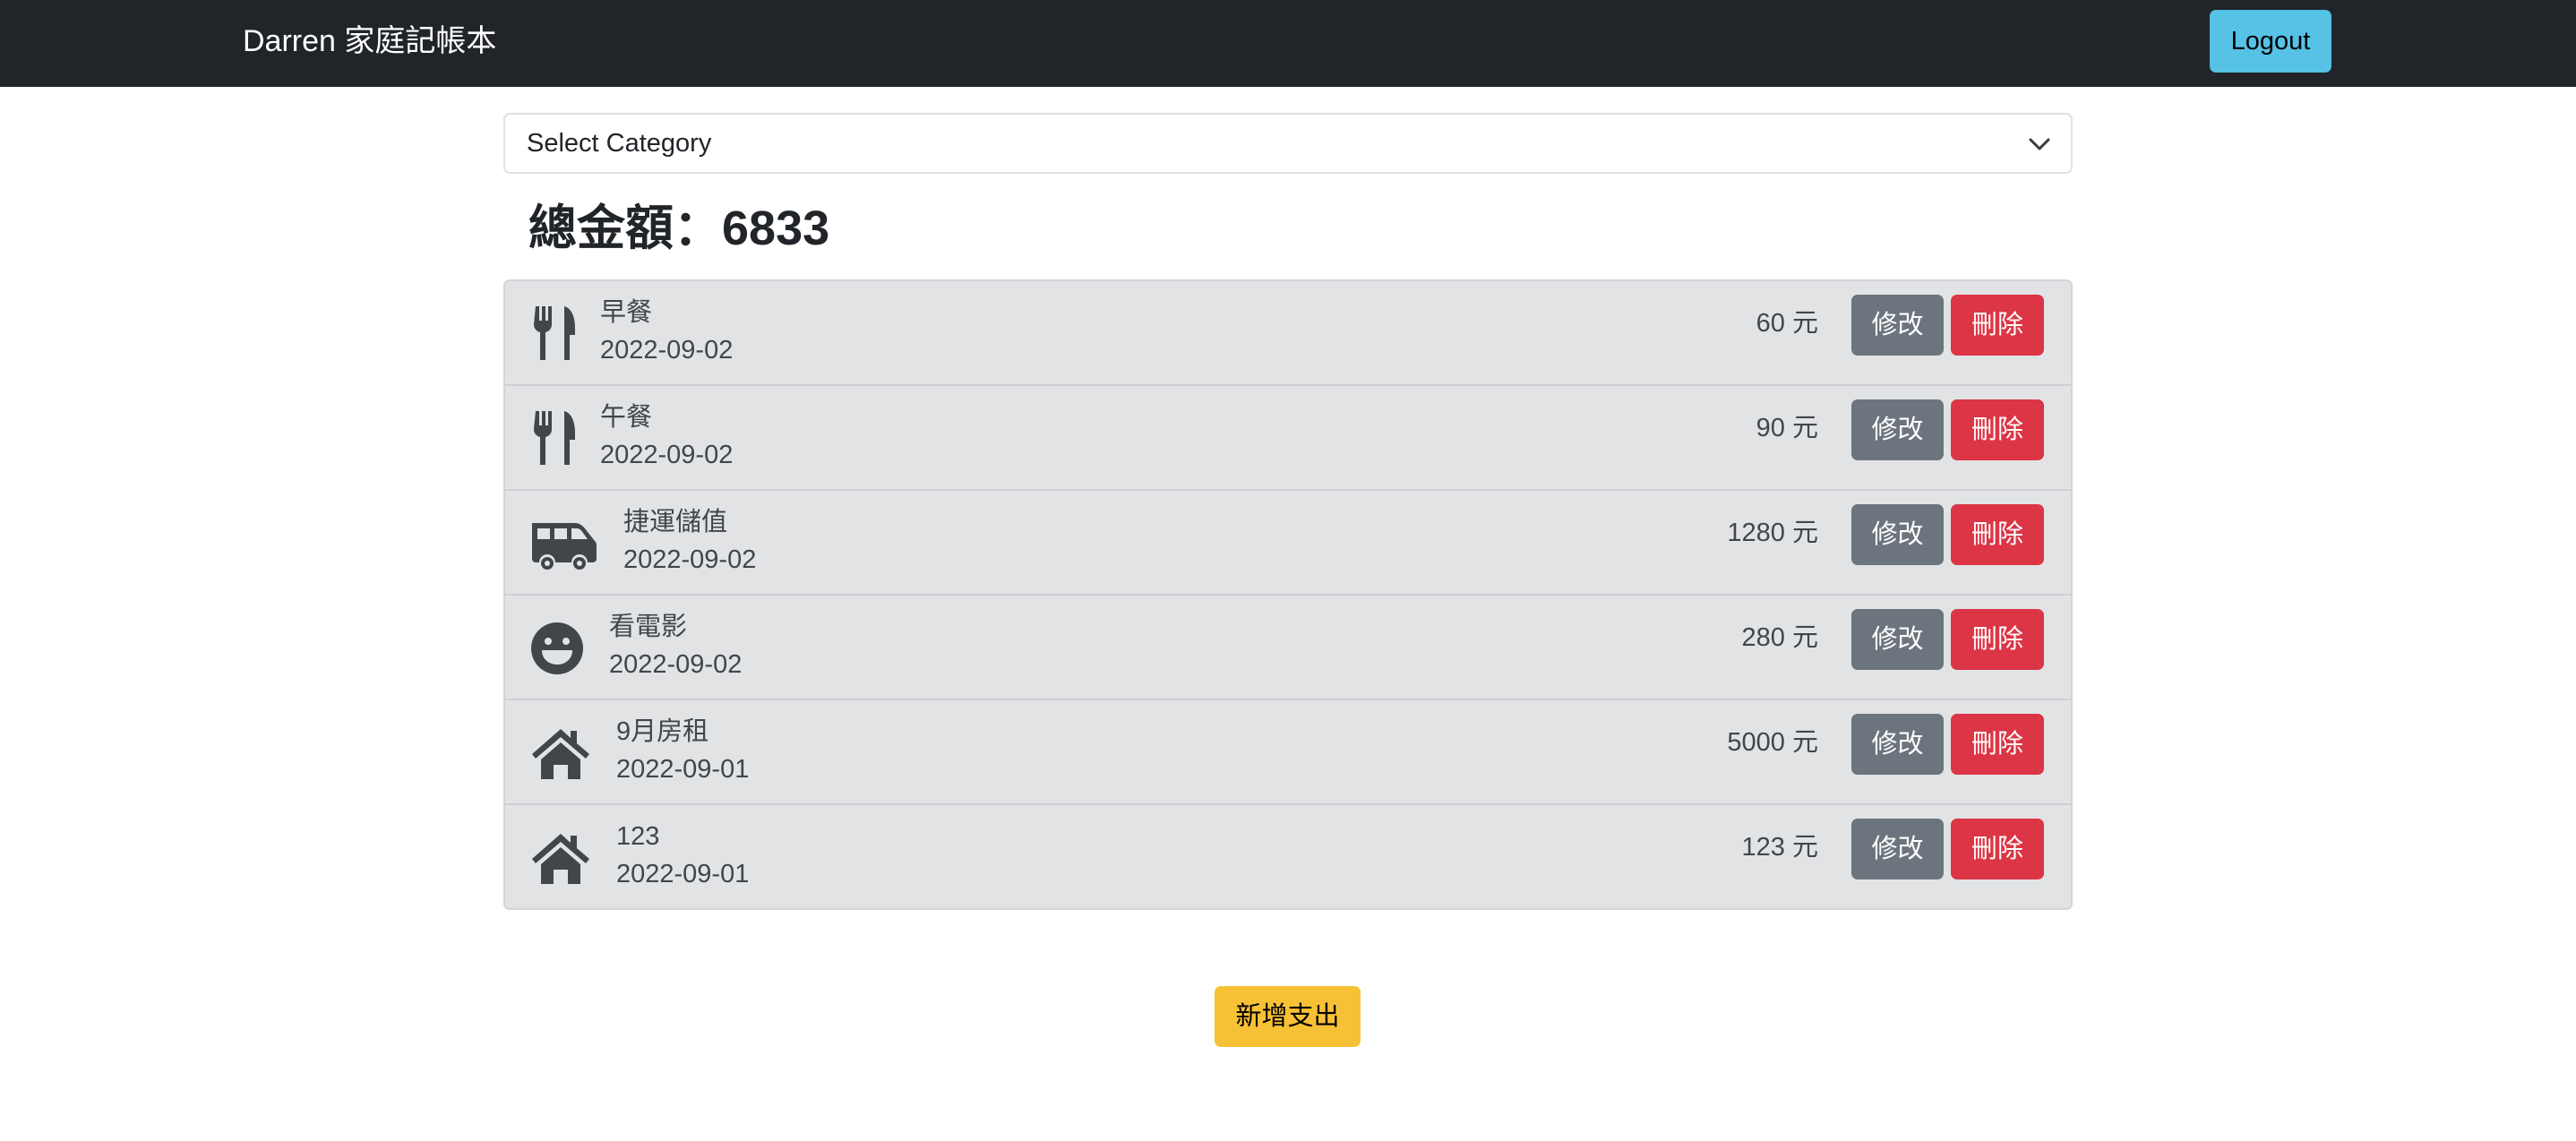 This screenshot has height=1141, width=2576. Describe the element at coordinates (662, 731) in the screenshot. I see `expense-name: 9月房租` at that location.